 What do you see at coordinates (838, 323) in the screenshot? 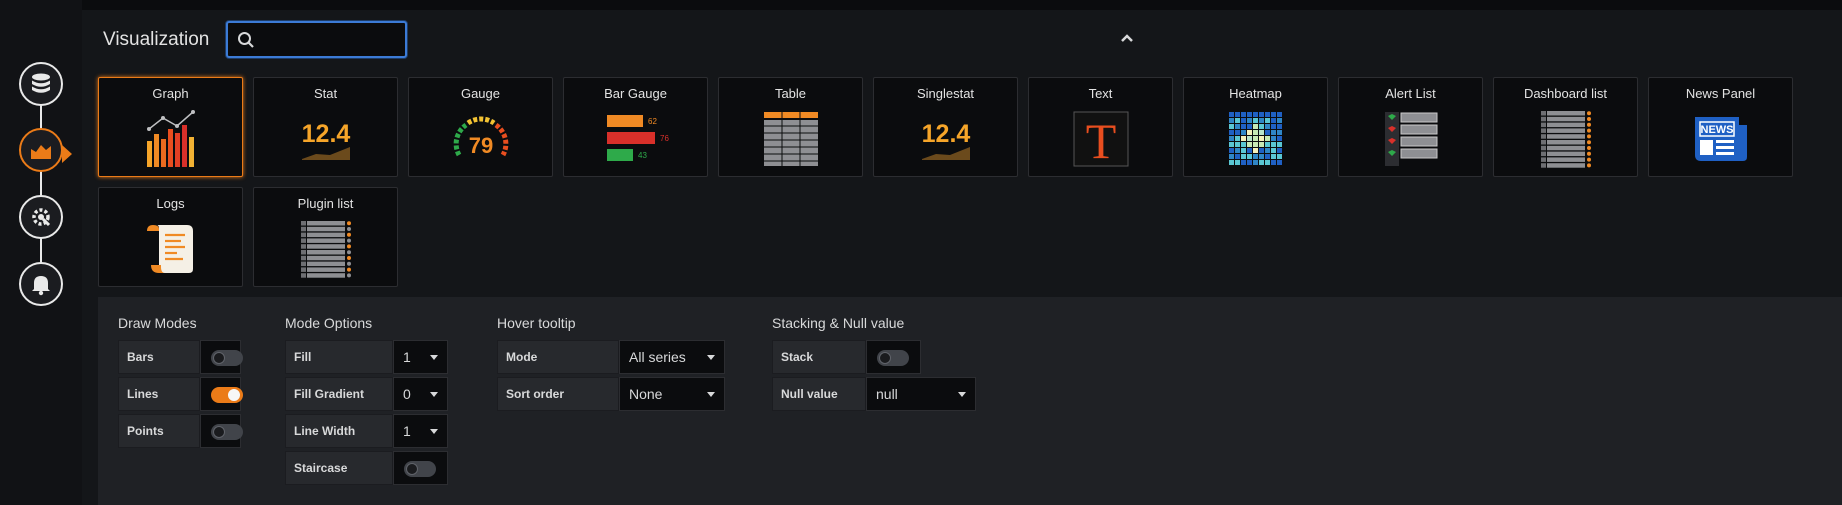
I see `stacking-title: Stacking & Null value` at bounding box center [838, 323].